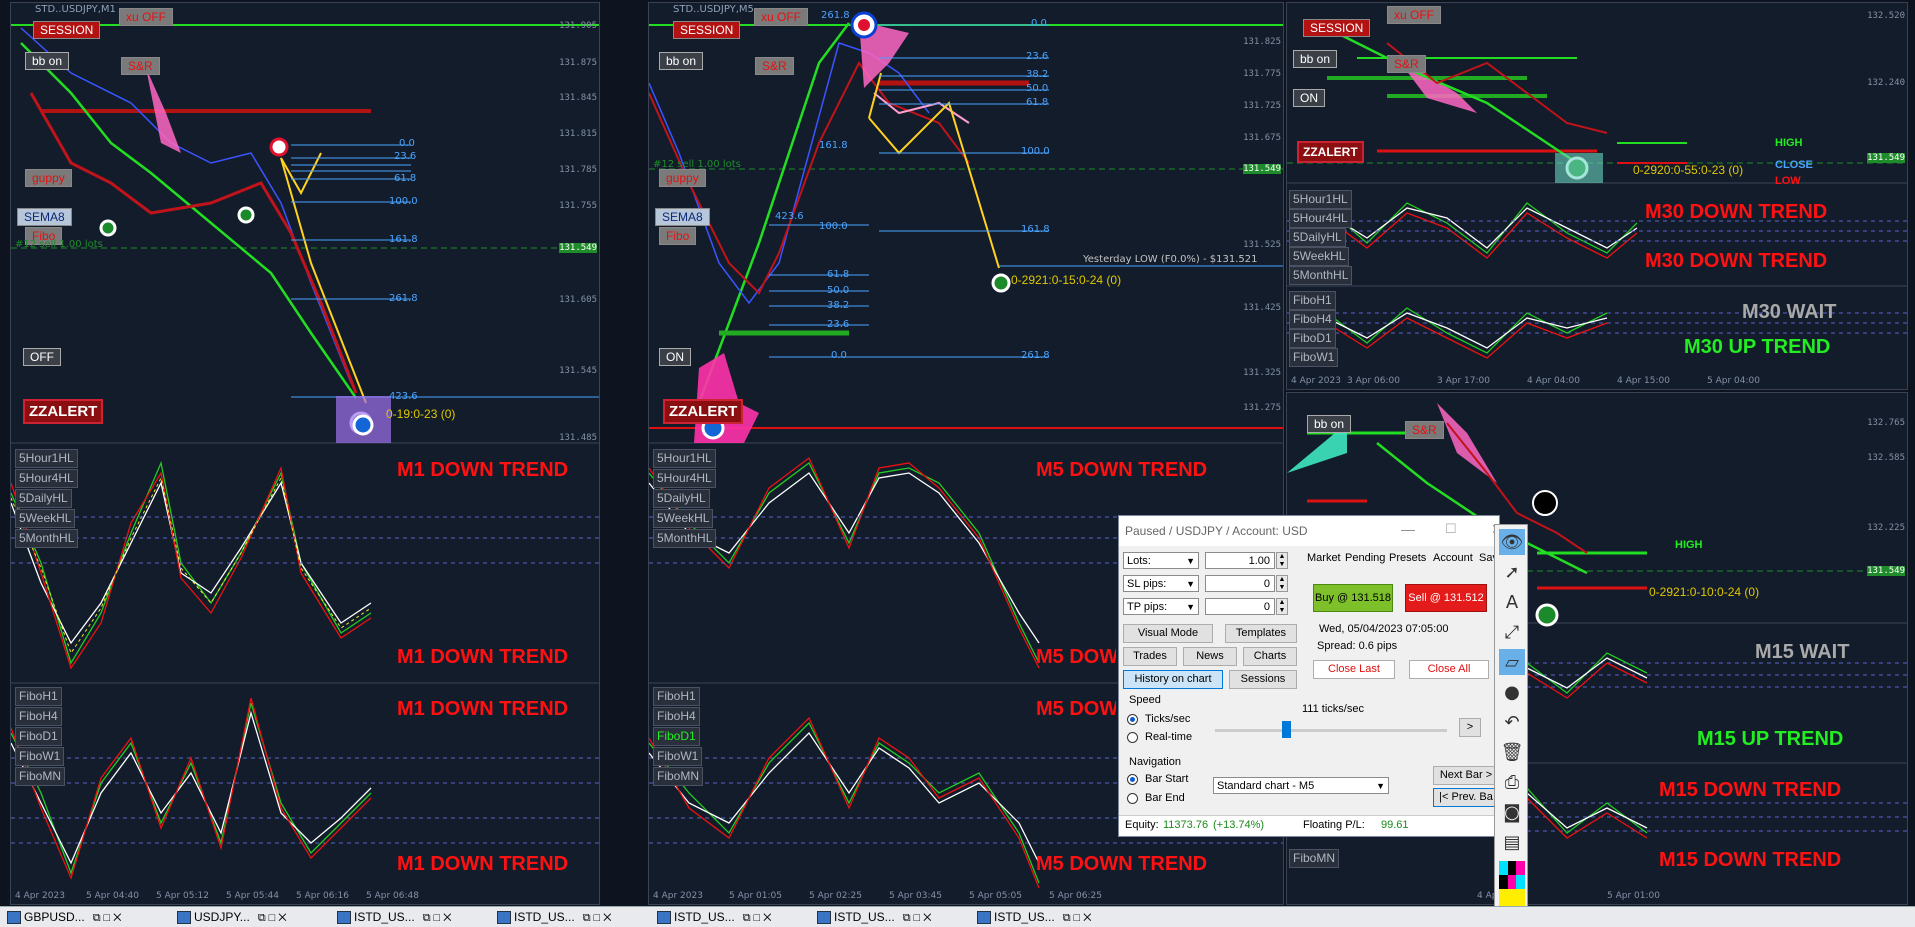 This screenshot has width=1915, height=927. I want to click on close-all-button: Close All, so click(1449, 669).